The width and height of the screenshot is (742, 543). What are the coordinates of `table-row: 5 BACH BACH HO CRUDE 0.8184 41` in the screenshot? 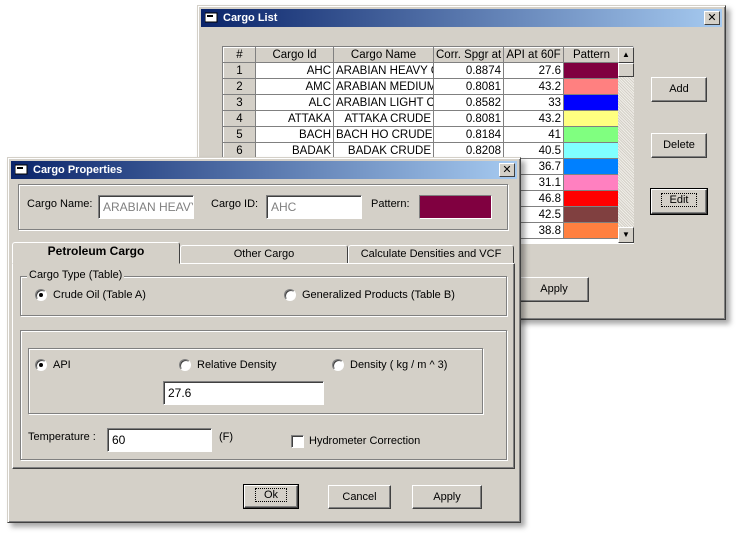 It's located at (421, 134).